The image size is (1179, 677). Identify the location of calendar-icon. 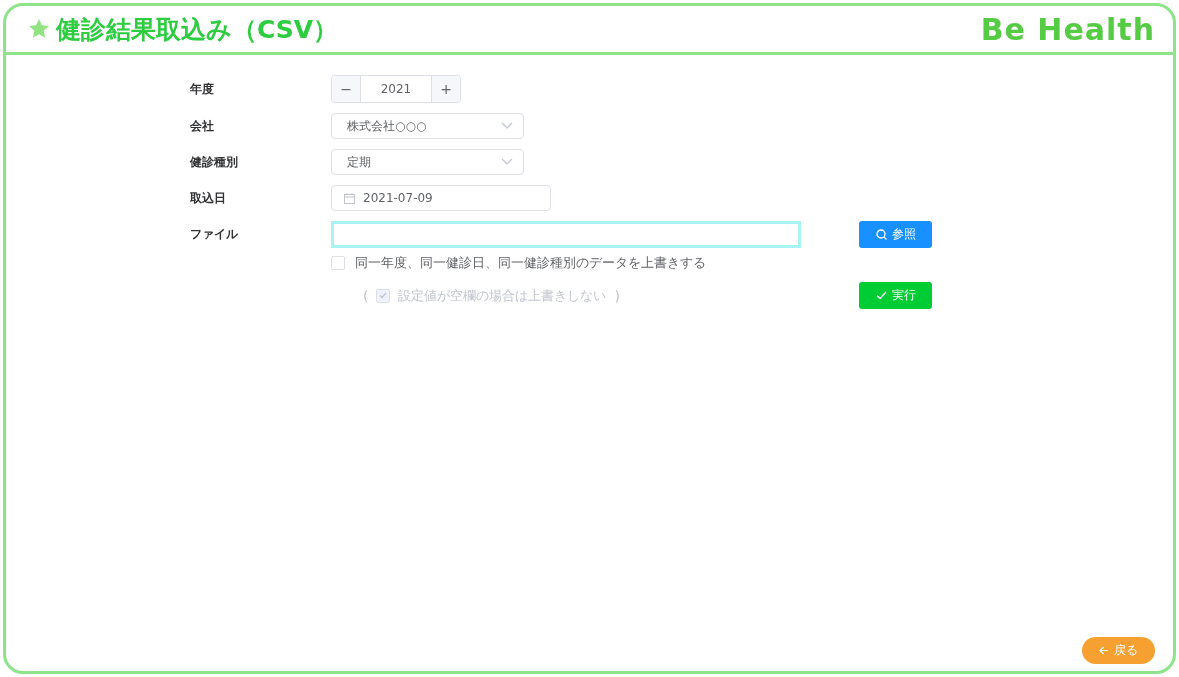
(349, 198).